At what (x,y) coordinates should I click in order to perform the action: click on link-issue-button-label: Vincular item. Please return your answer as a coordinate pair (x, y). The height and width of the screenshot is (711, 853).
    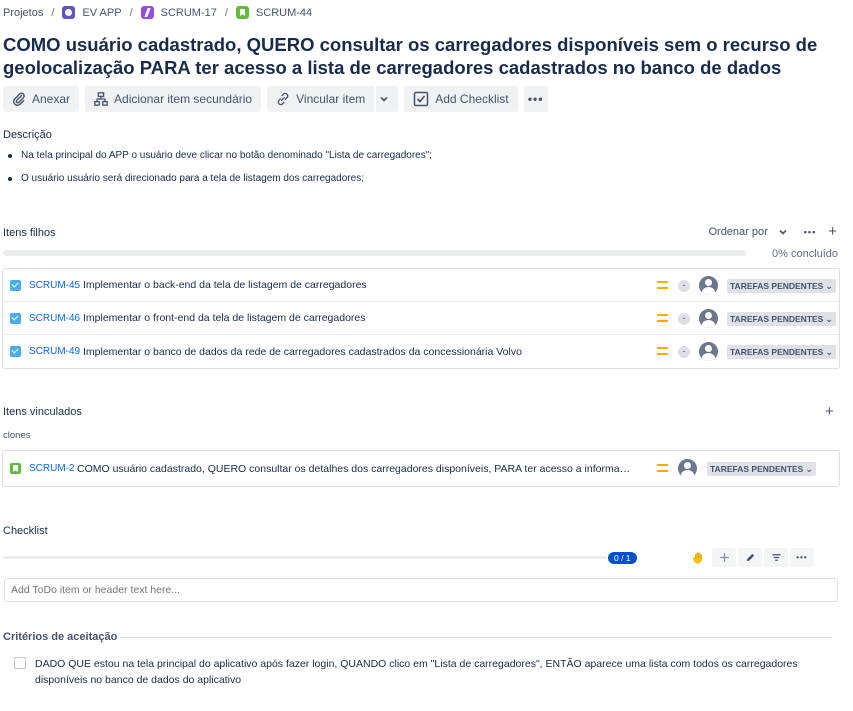
    Looking at the image, I should click on (331, 99).